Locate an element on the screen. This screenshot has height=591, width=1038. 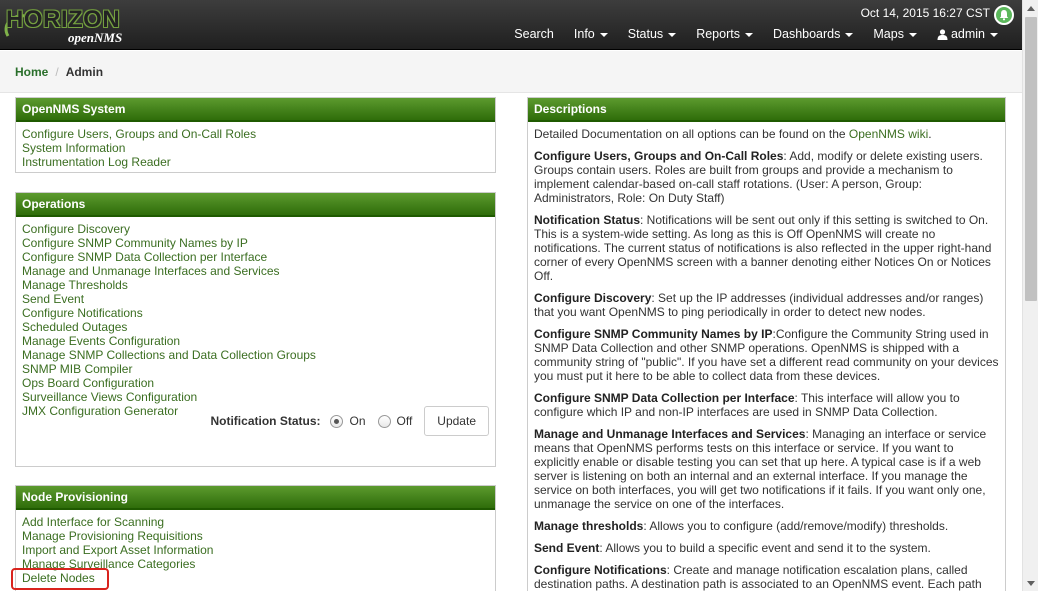
nav-status-label: Status is located at coordinates (645, 34).